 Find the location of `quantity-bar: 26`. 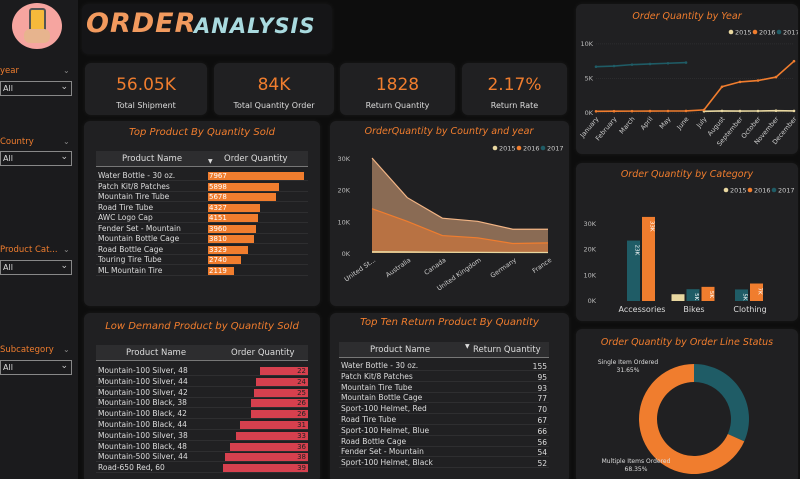

quantity-bar: 26 is located at coordinates (279, 414).